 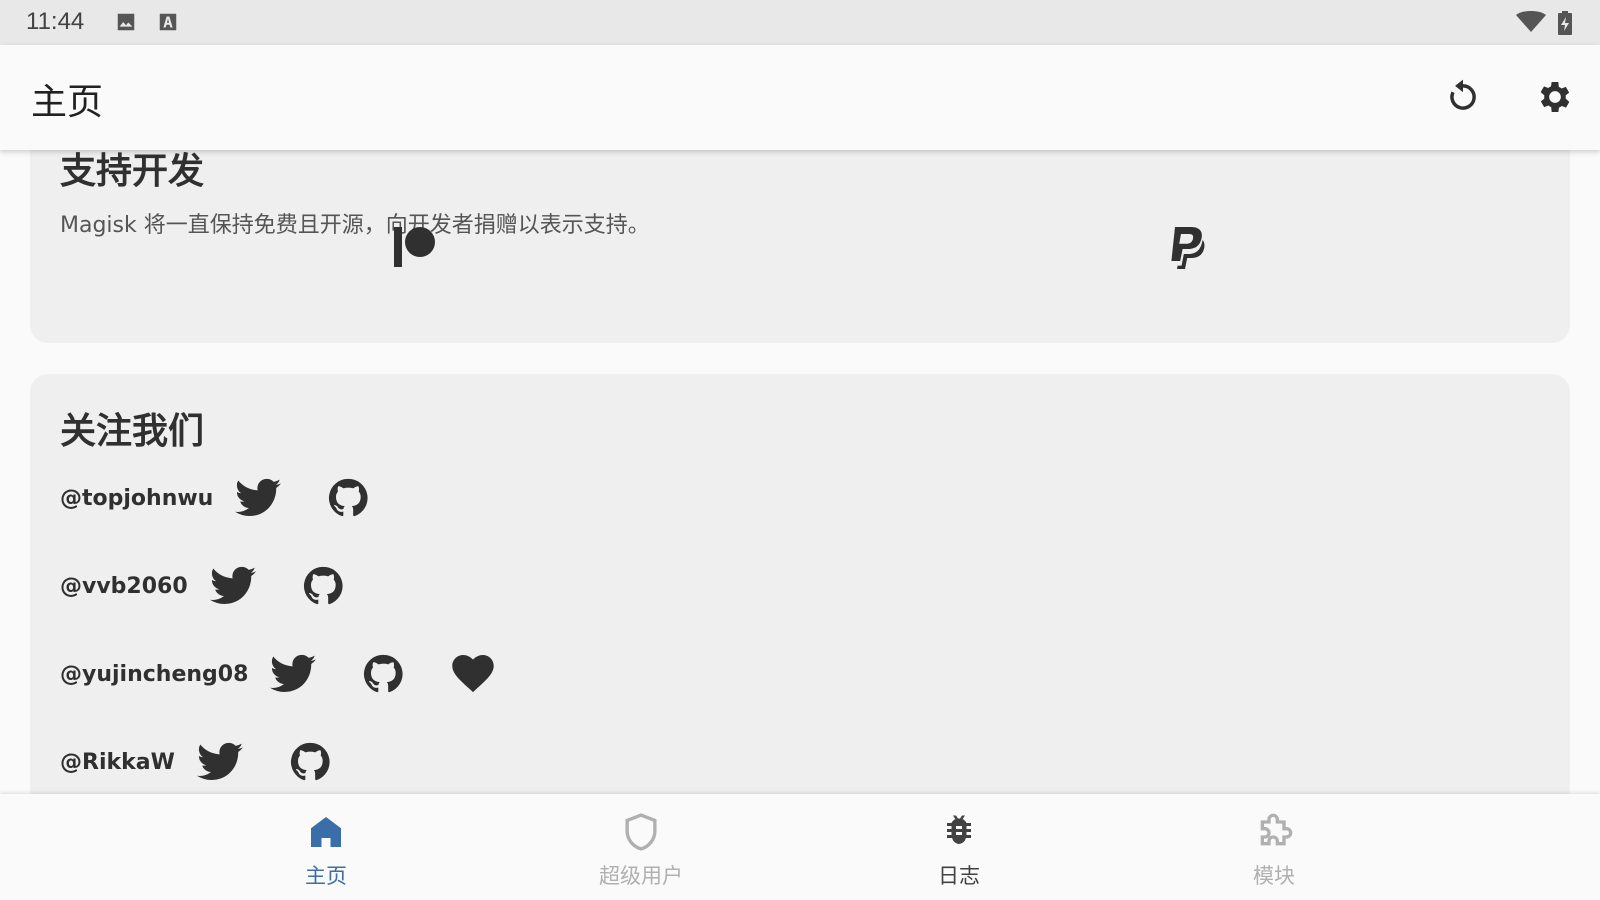 I want to click on developer-handle: @RikkaW, so click(x=117, y=762).